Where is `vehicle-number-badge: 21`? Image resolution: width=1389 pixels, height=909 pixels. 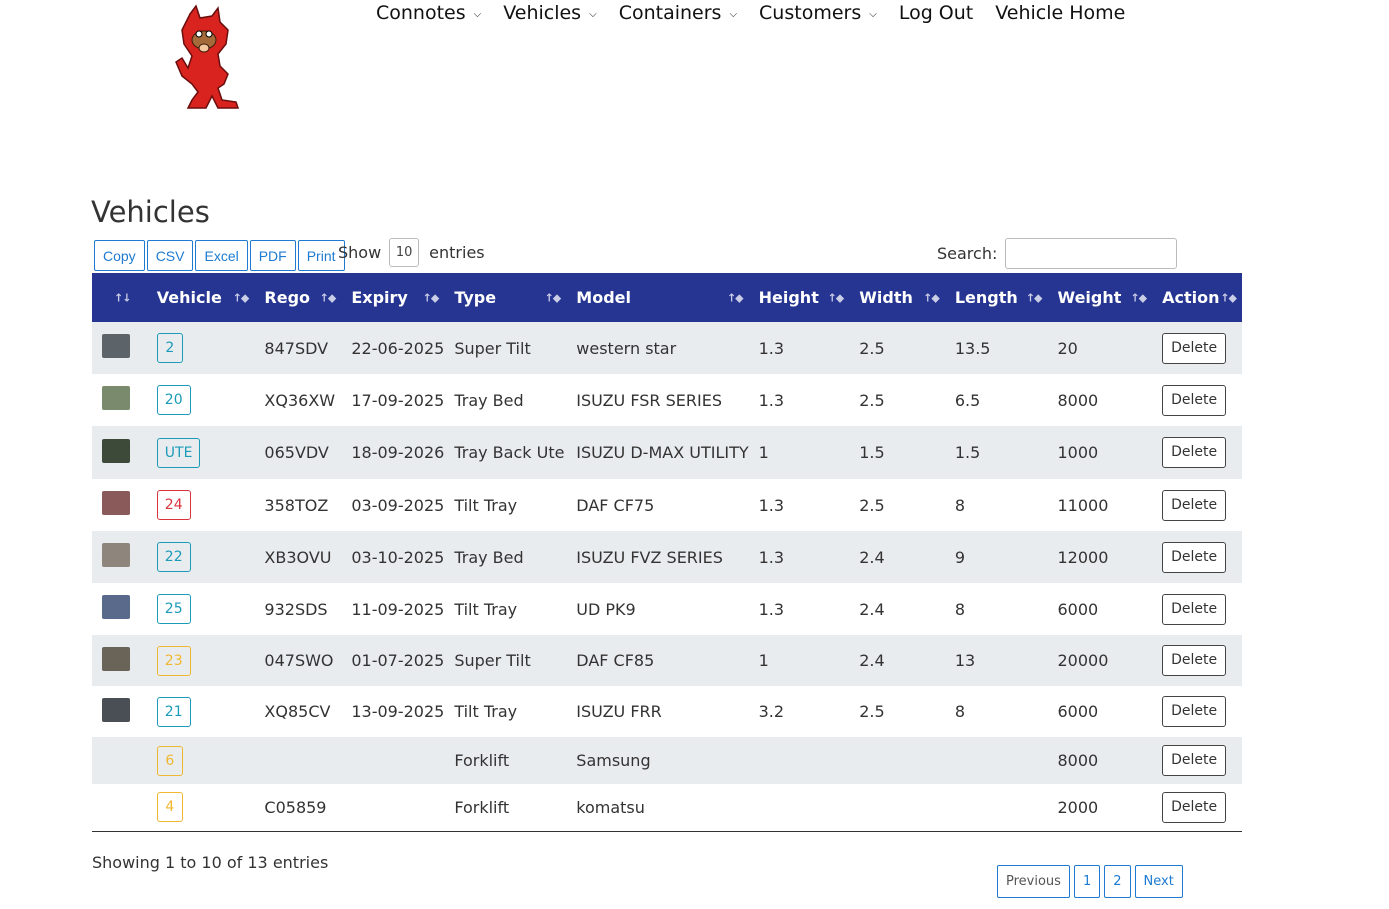 vehicle-number-badge: 21 is located at coordinates (173, 711).